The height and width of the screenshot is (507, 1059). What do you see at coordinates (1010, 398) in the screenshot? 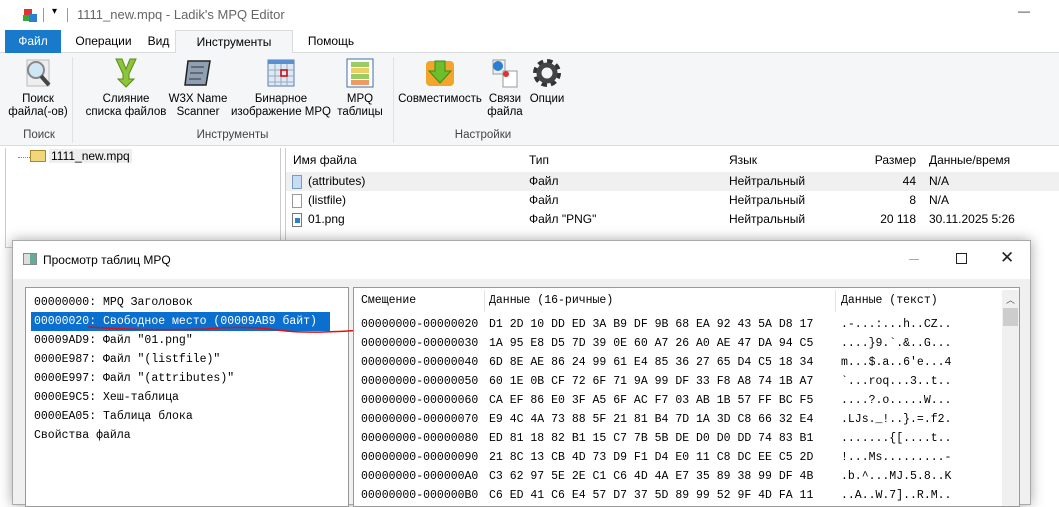
I see `scrollbar: ︿` at bounding box center [1010, 398].